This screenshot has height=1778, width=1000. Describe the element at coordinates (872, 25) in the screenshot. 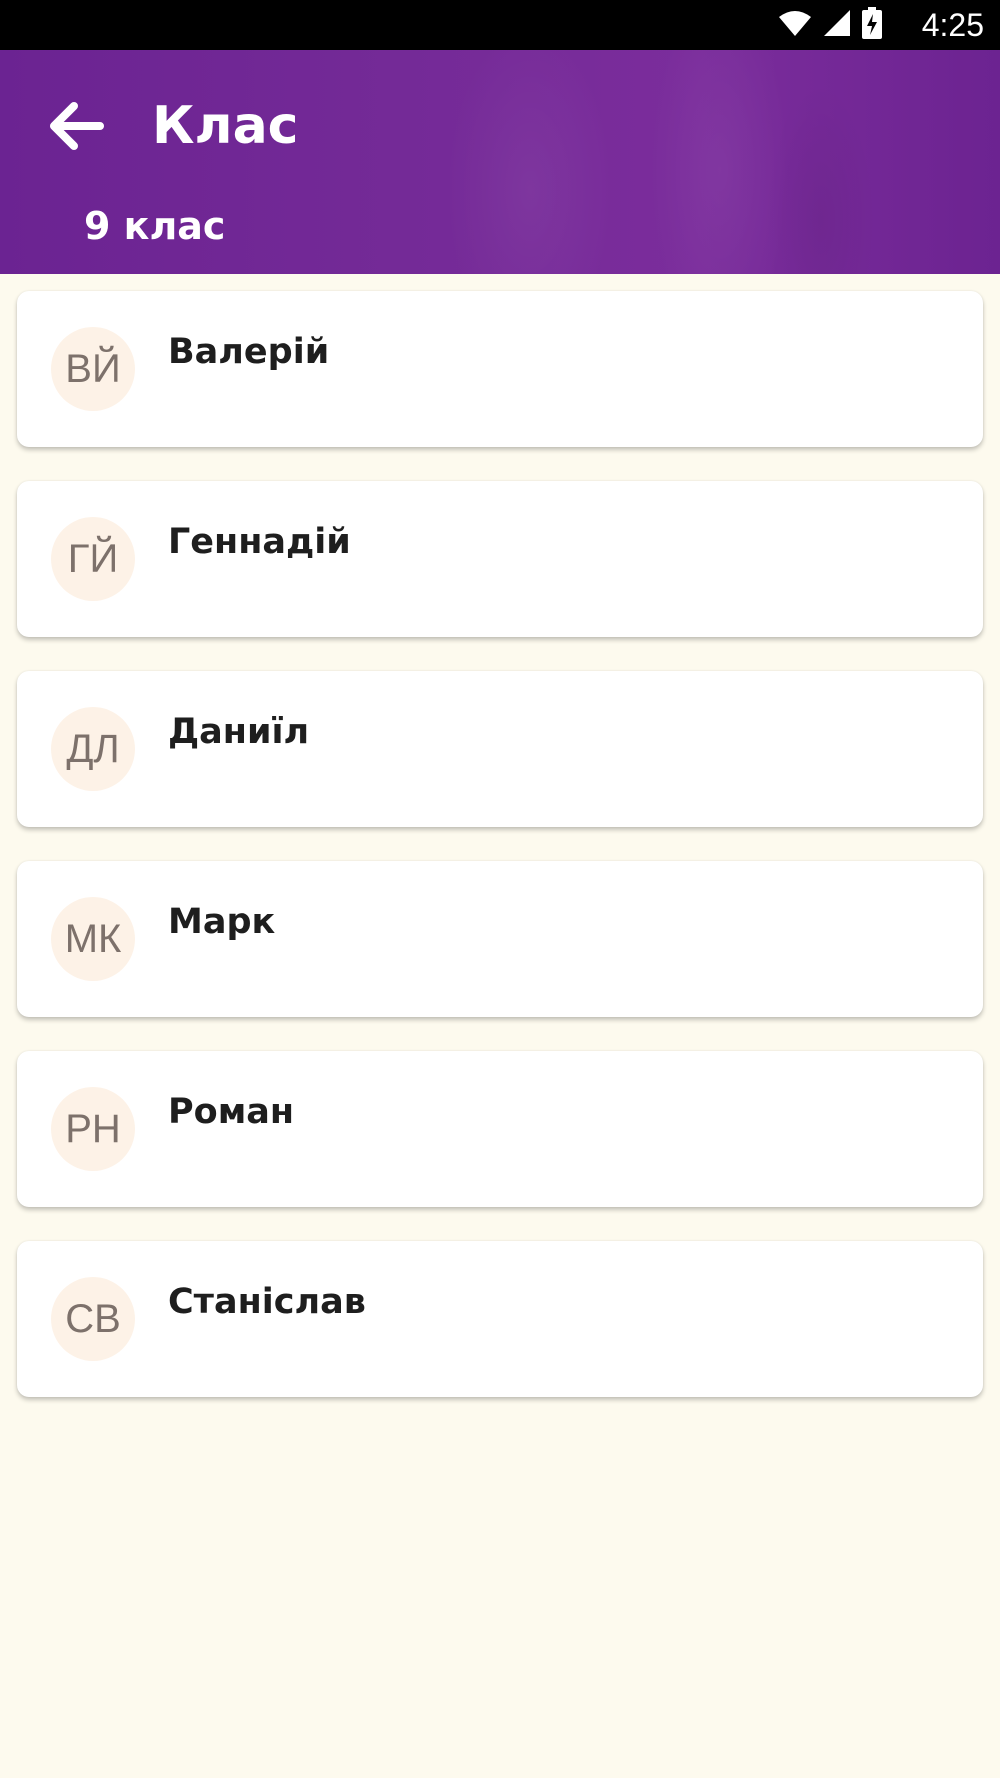

I see `battery-charging-icon` at that location.